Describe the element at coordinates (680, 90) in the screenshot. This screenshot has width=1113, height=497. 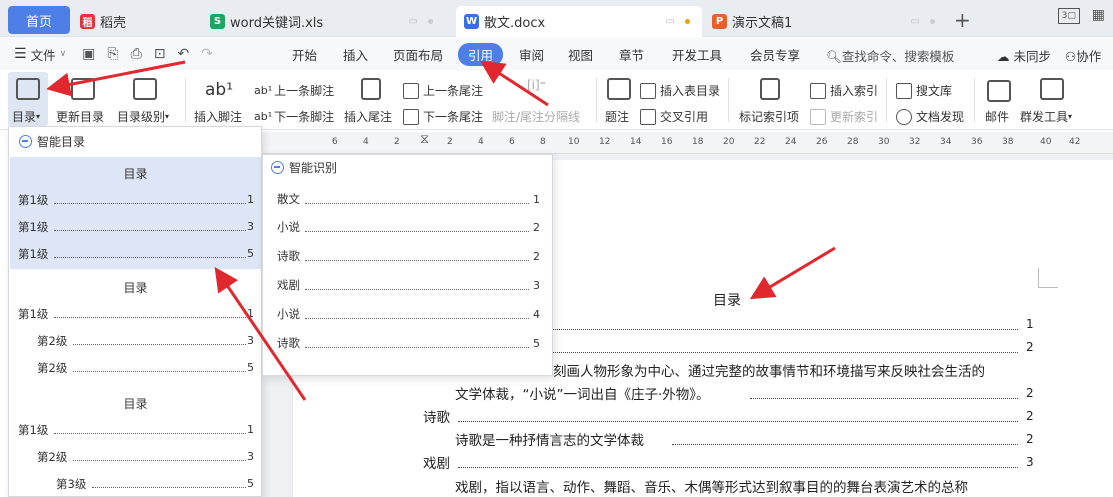
I see `insert-table-toc-button: 插入表目录` at that location.